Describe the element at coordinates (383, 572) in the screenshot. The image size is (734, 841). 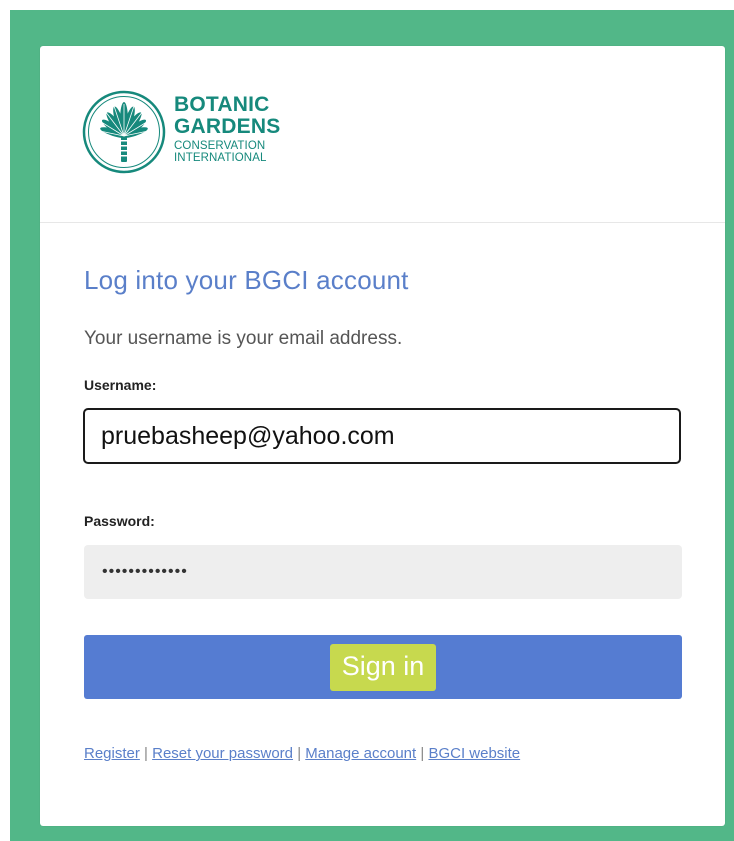
I see `password-input` at that location.